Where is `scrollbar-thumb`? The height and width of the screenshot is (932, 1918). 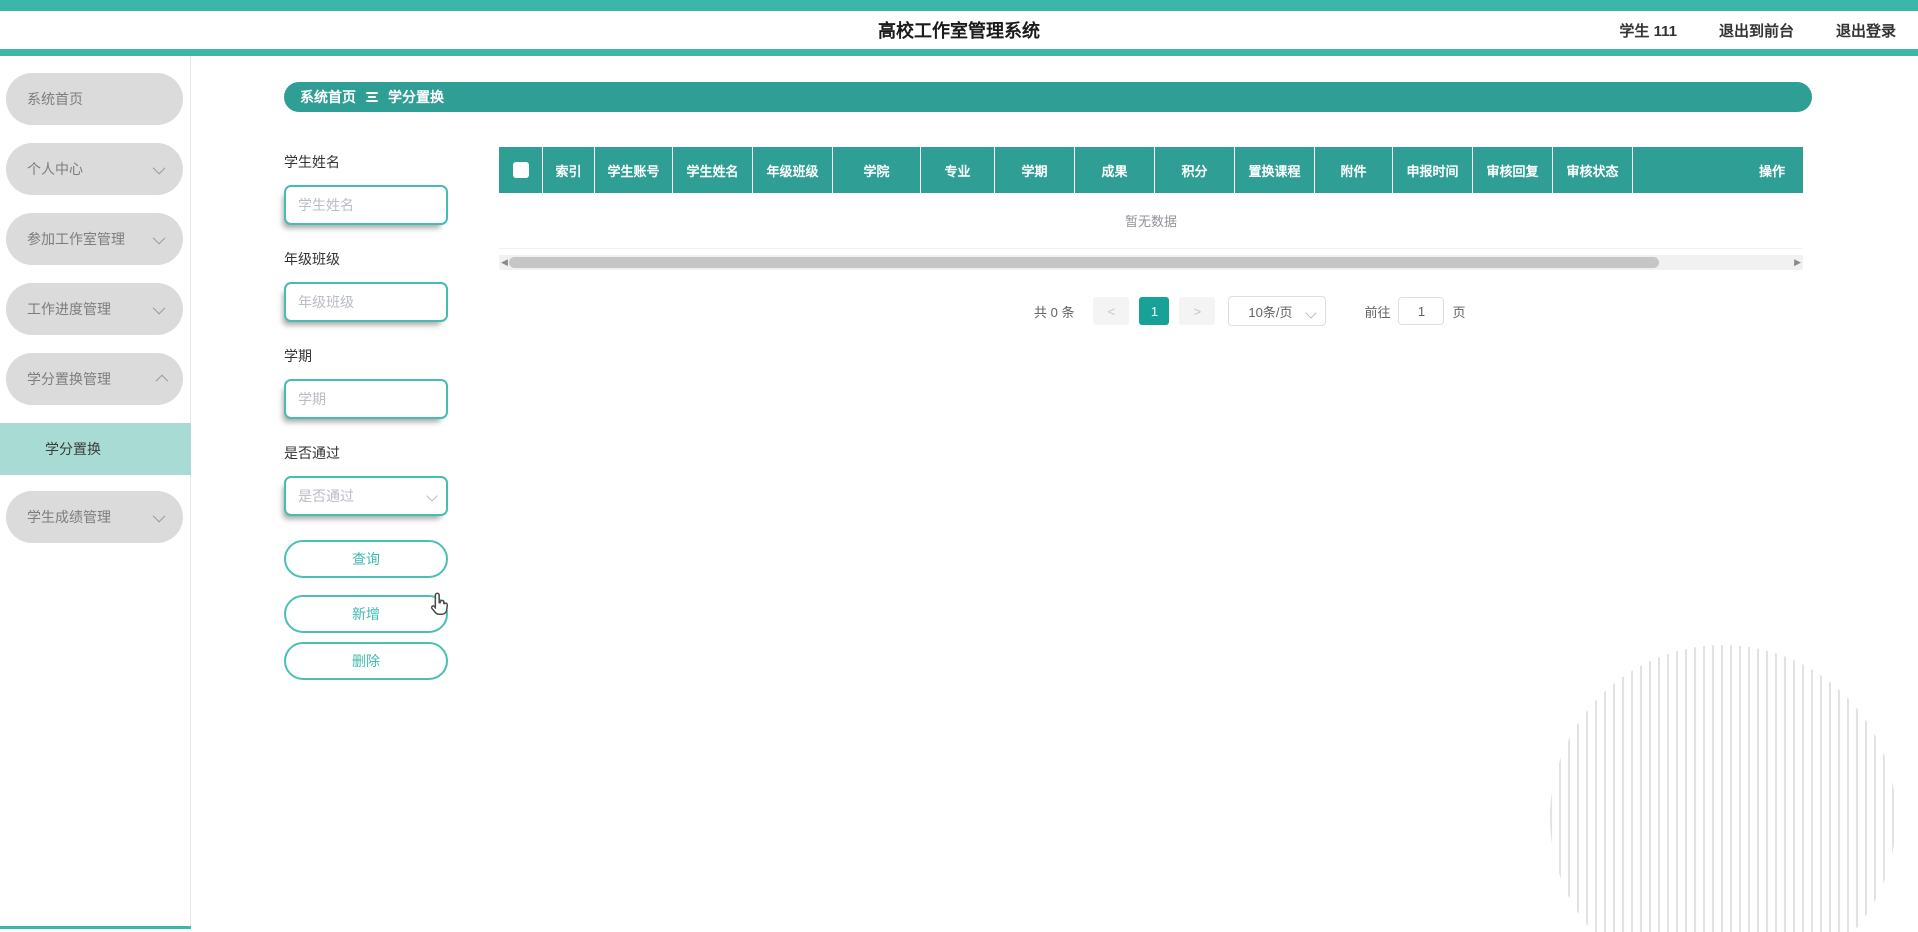 scrollbar-thumb is located at coordinates (1084, 262).